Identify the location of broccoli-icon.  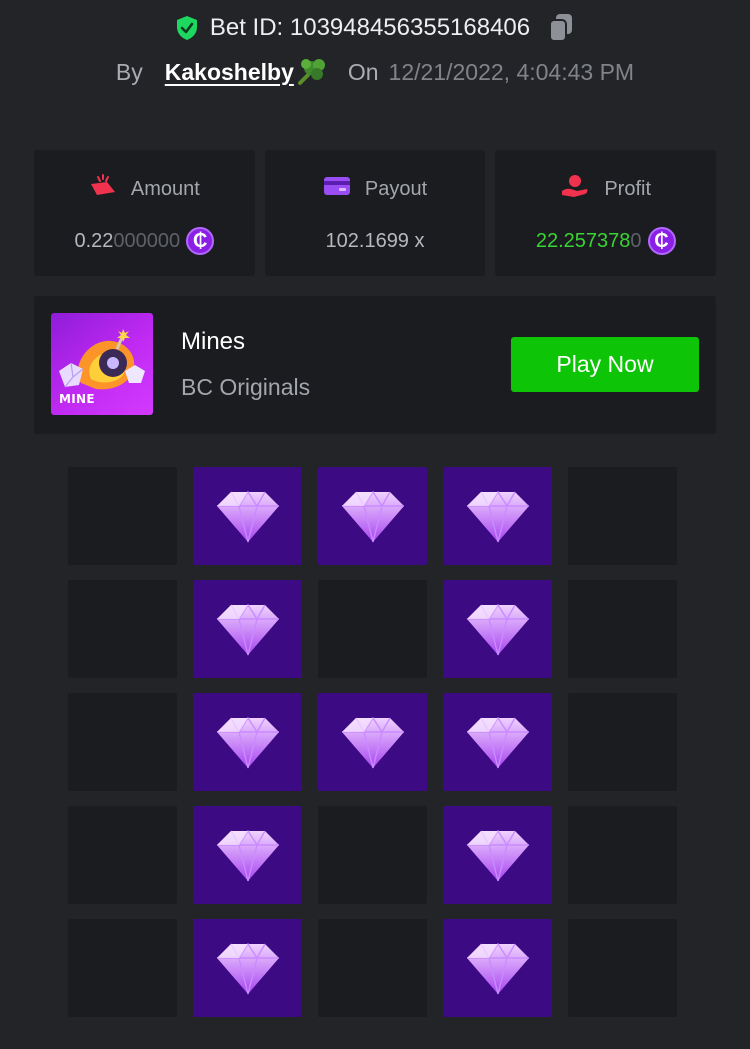
(311, 72).